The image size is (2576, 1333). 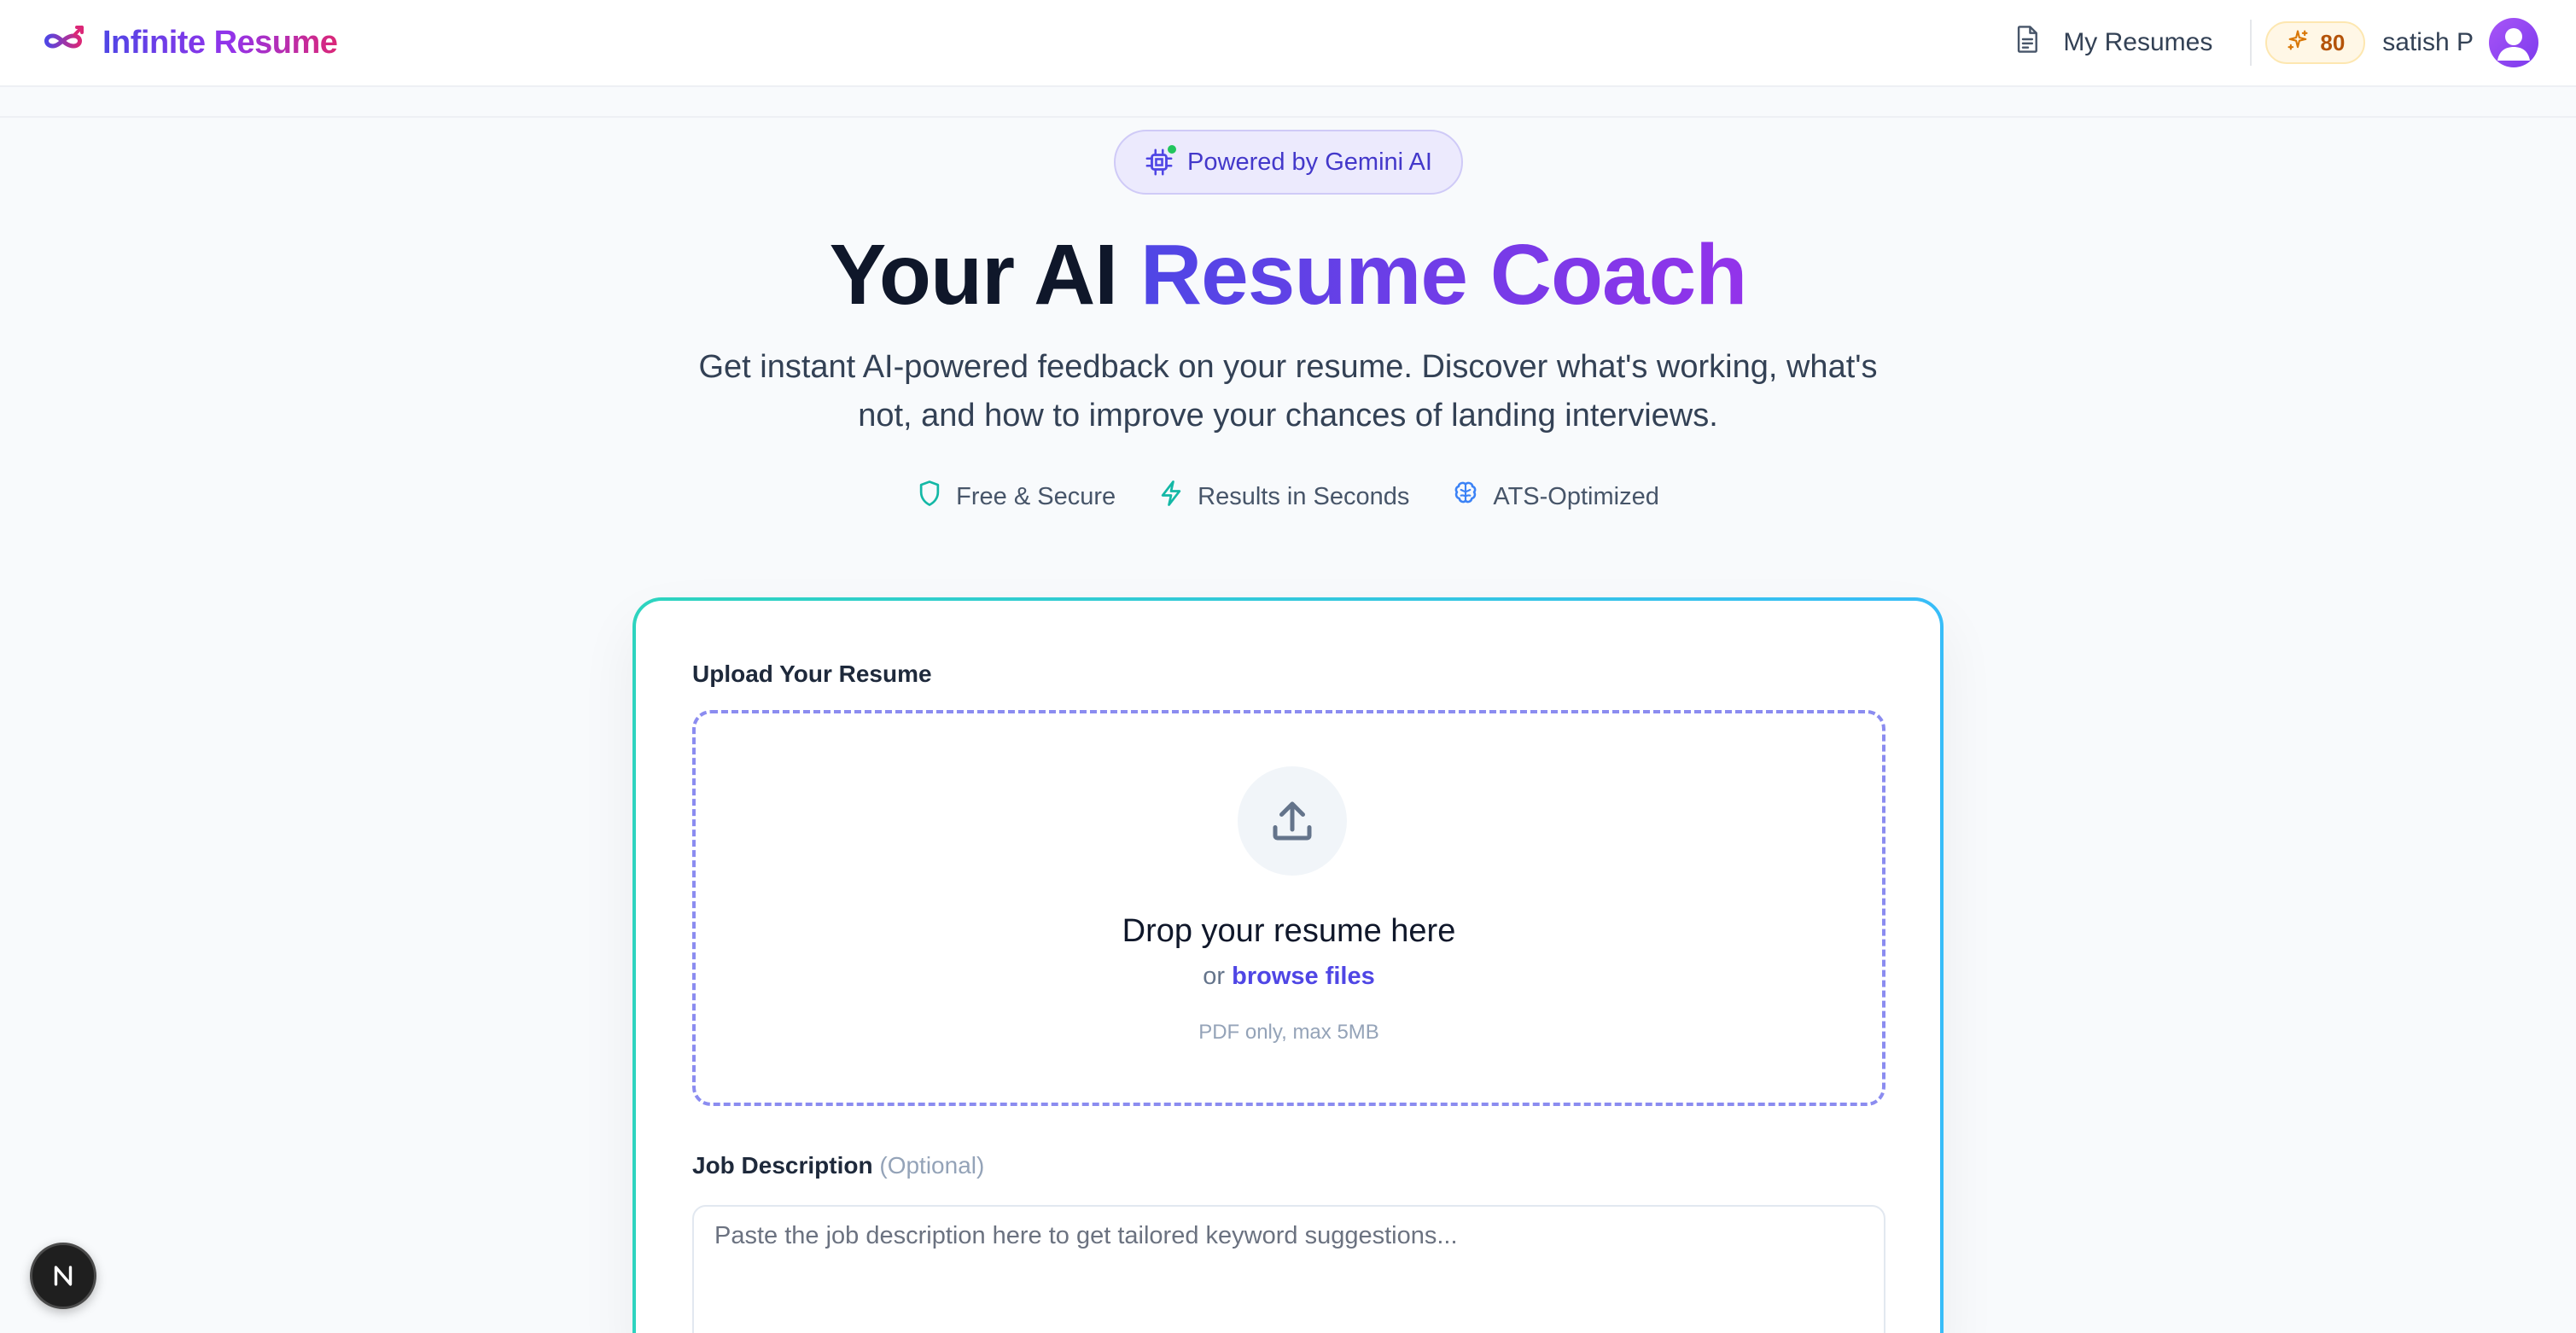 I want to click on powered-by-badge: Powered by Gemini AI, so click(x=1288, y=162).